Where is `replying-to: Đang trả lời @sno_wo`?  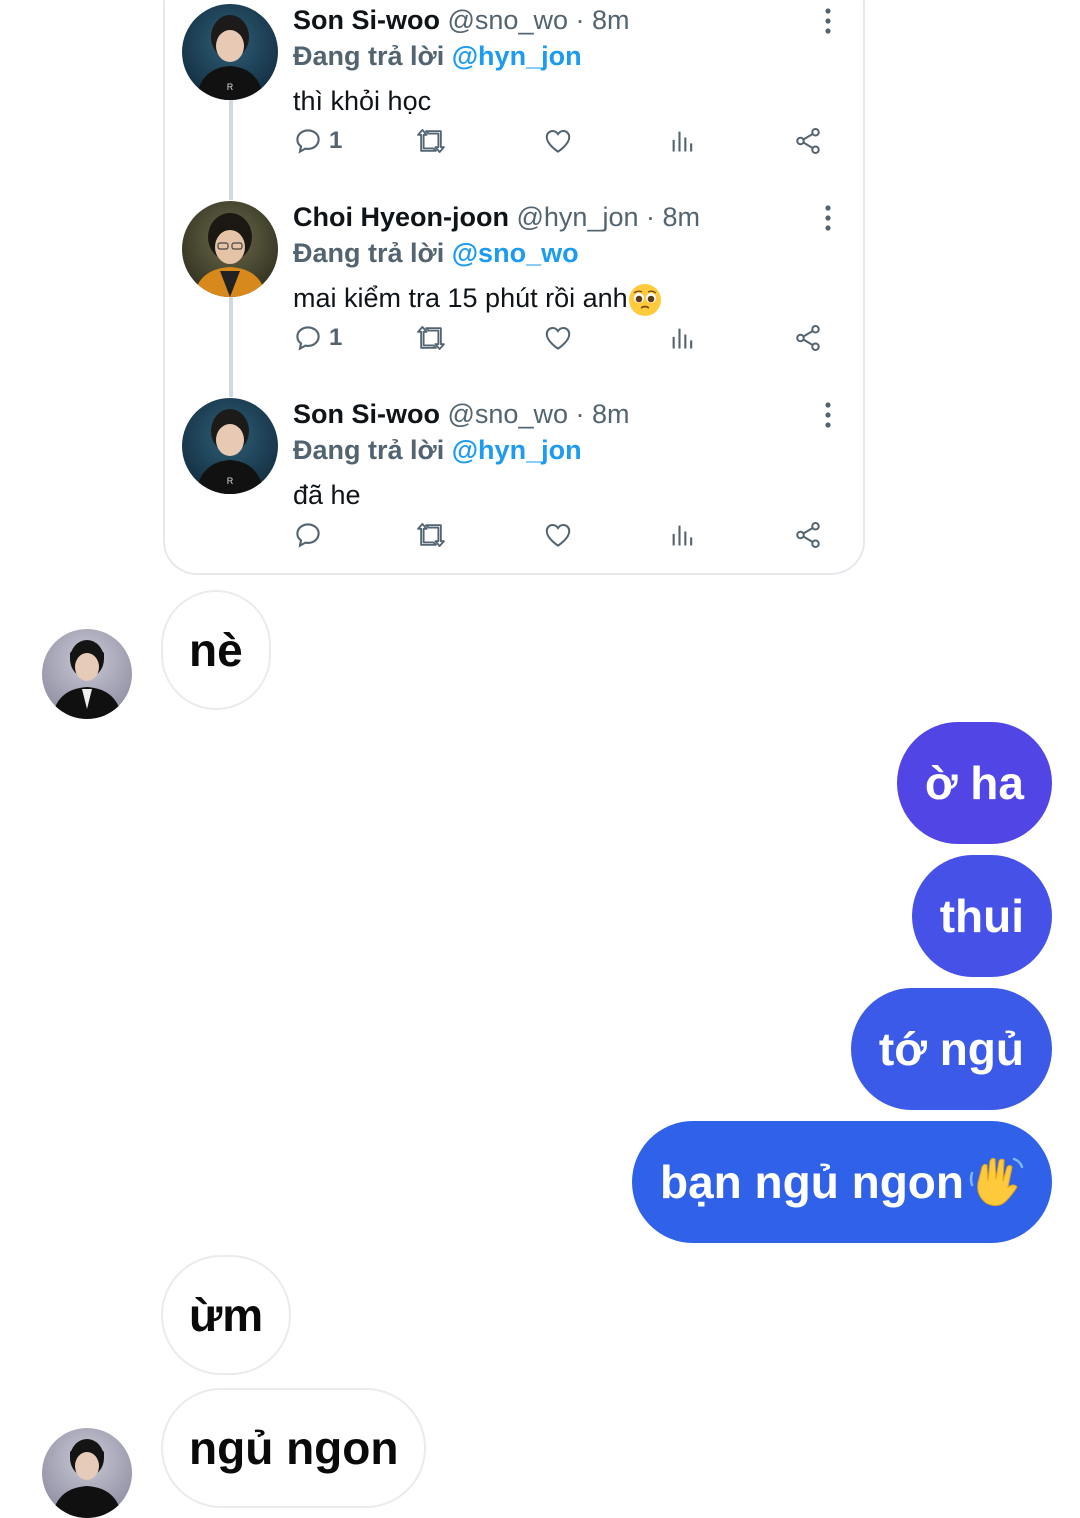 replying-to: Đang trả lời @sno_wo is located at coordinates (436, 253).